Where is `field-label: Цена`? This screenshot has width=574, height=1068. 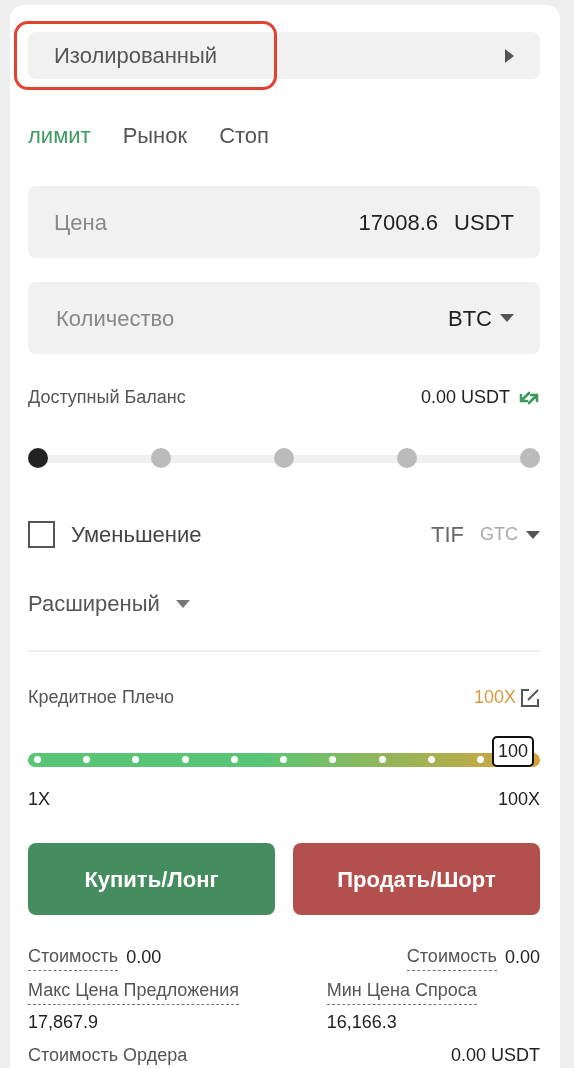
field-label: Цена is located at coordinates (80, 222).